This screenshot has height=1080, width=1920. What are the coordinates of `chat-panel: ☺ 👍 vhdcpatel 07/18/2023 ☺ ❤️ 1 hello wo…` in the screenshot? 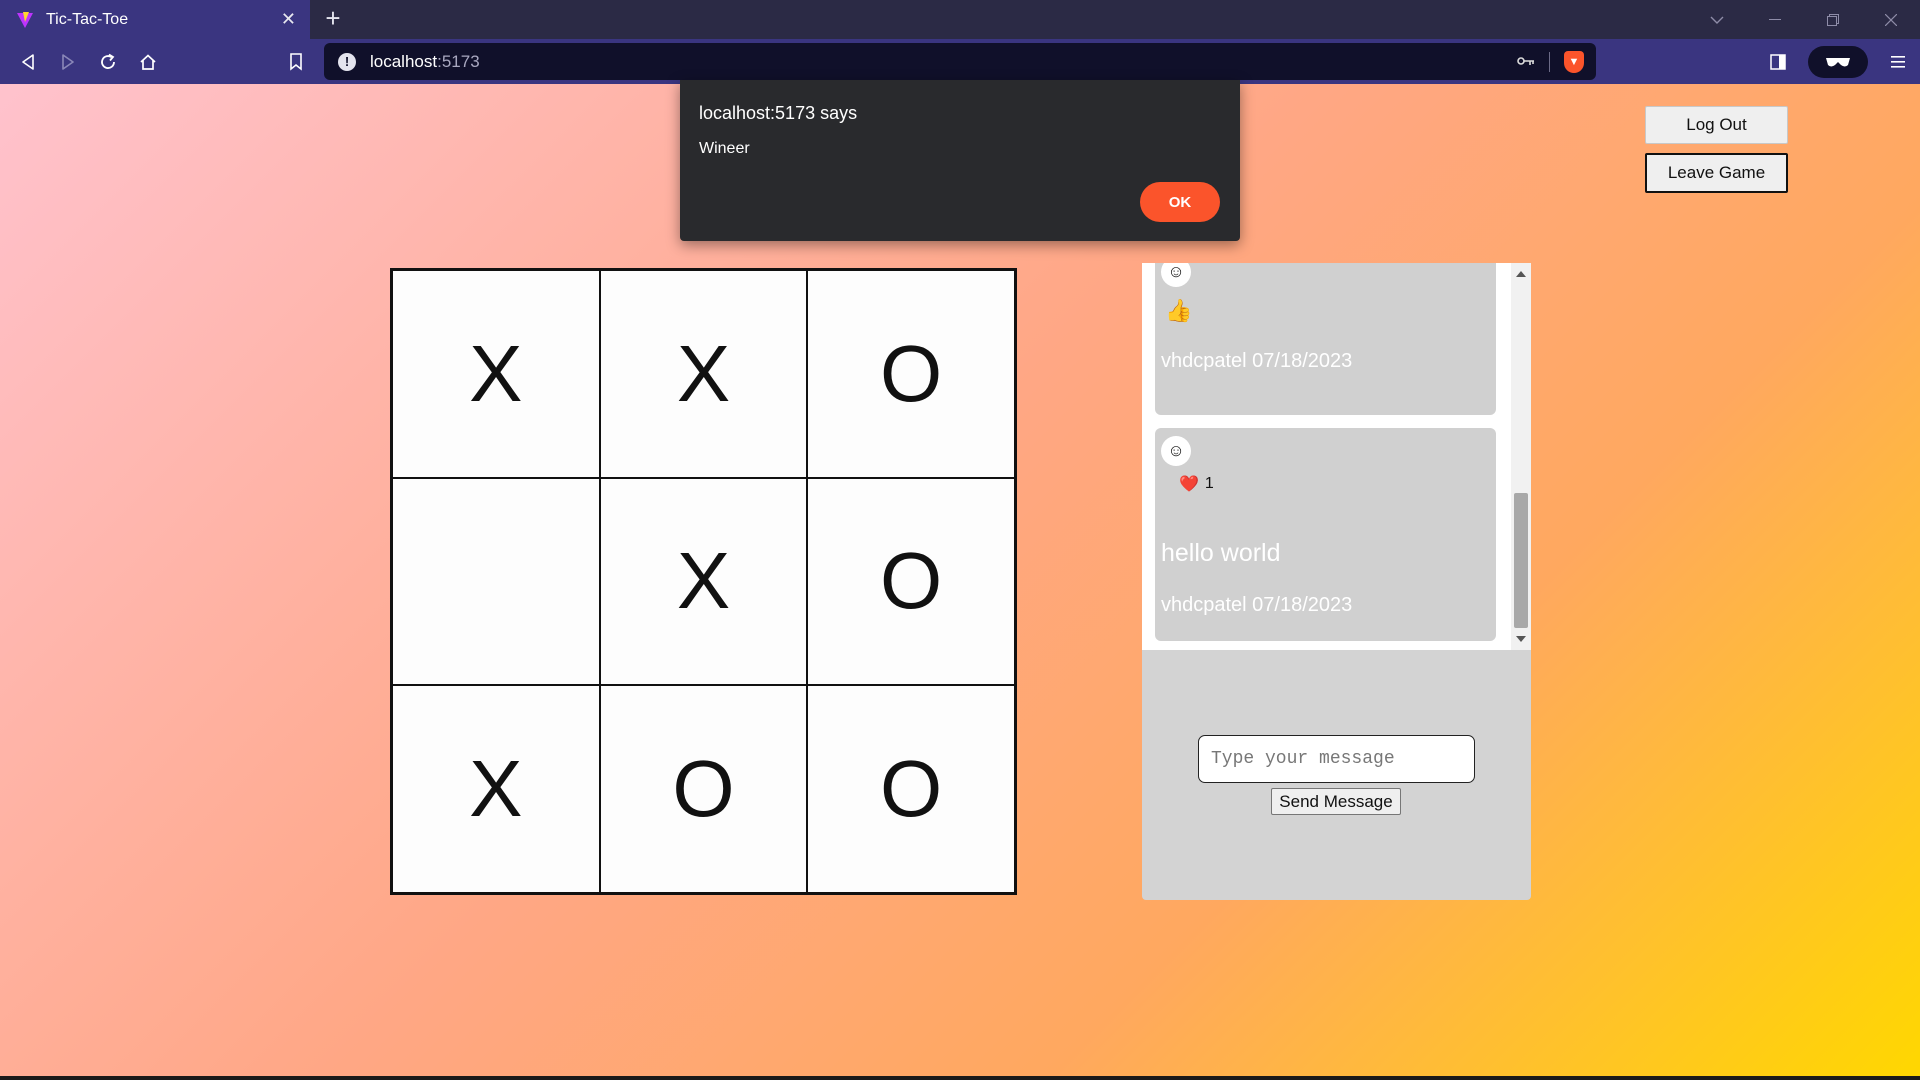 It's located at (1336, 581).